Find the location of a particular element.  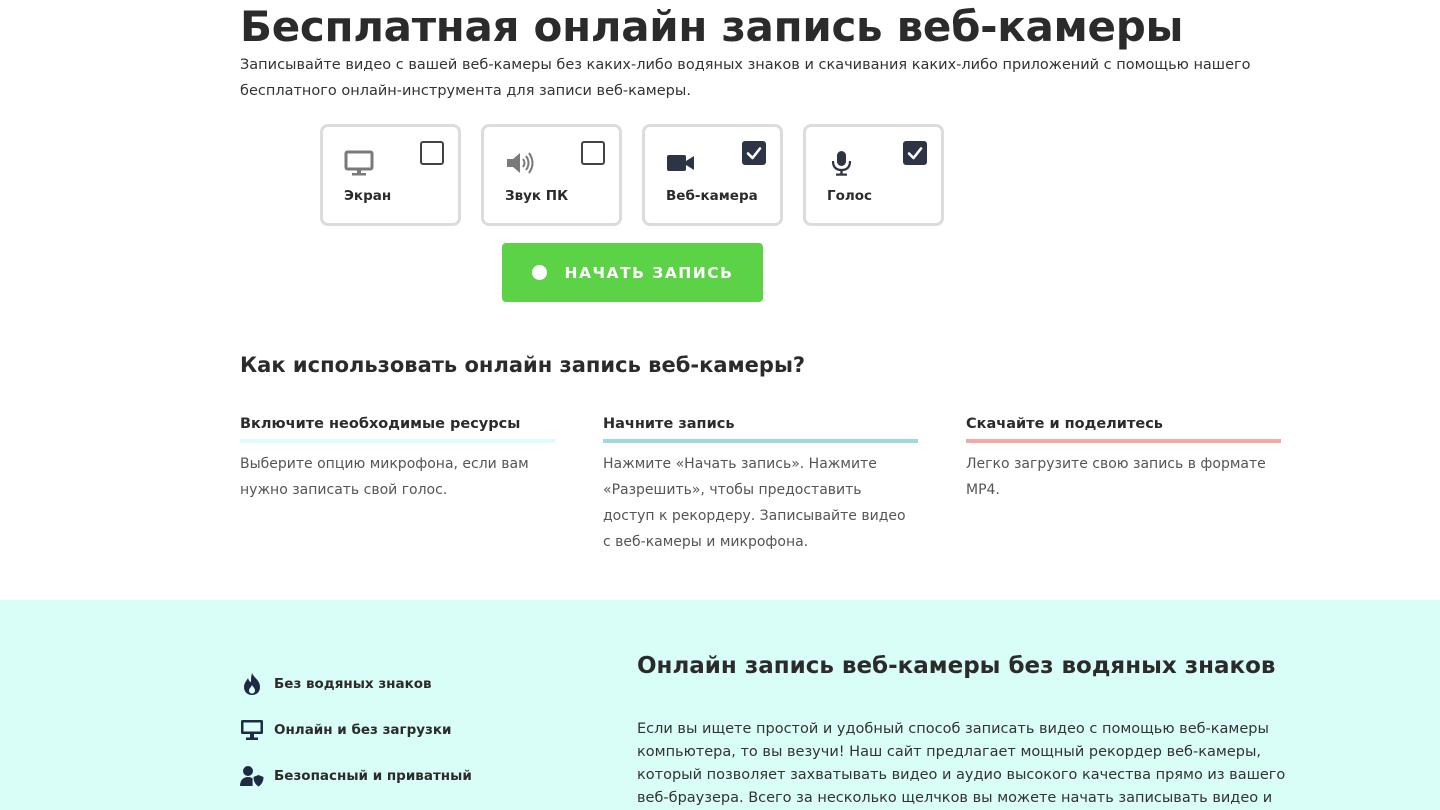

option-label: Веб-камера is located at coordinates (712, 196).